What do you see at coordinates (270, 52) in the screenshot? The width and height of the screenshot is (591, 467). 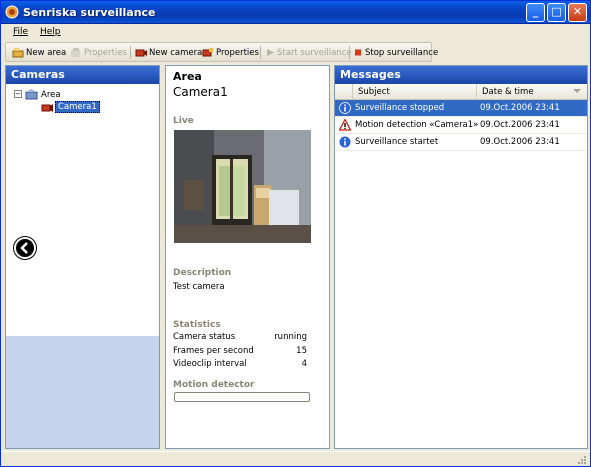 I see `play-icon` at bounding box center [270, 52].